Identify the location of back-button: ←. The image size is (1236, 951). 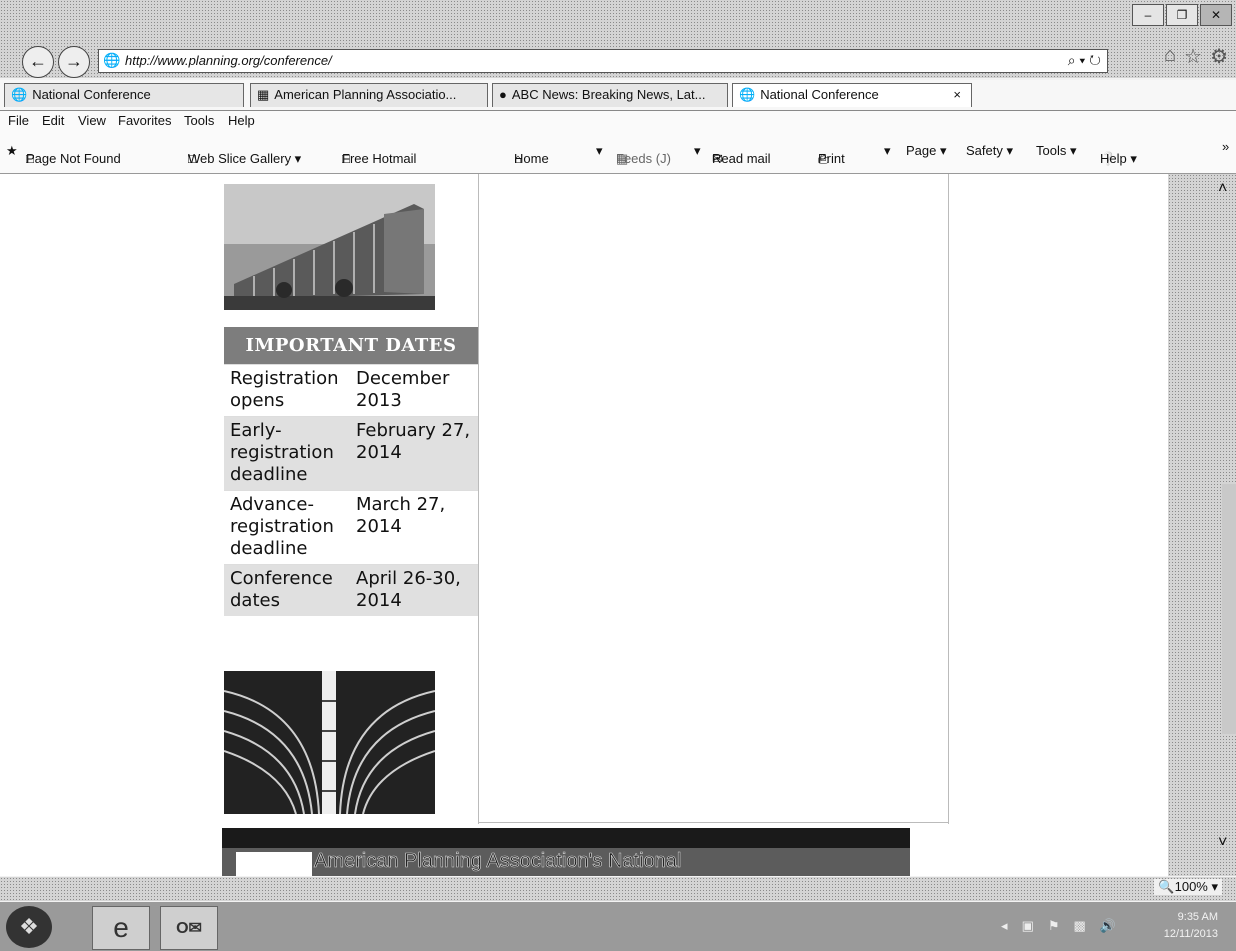
(38, 62).